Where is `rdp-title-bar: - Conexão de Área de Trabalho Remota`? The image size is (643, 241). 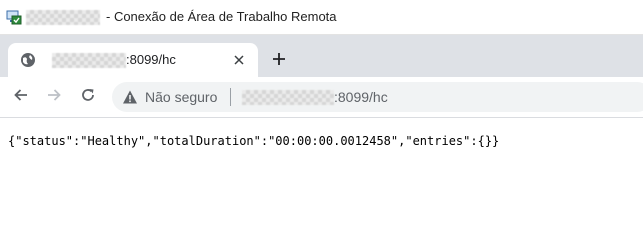
rdp-title-bar: - Conexão de Área de Trabalho Remota is located at coordinates (321, 17).